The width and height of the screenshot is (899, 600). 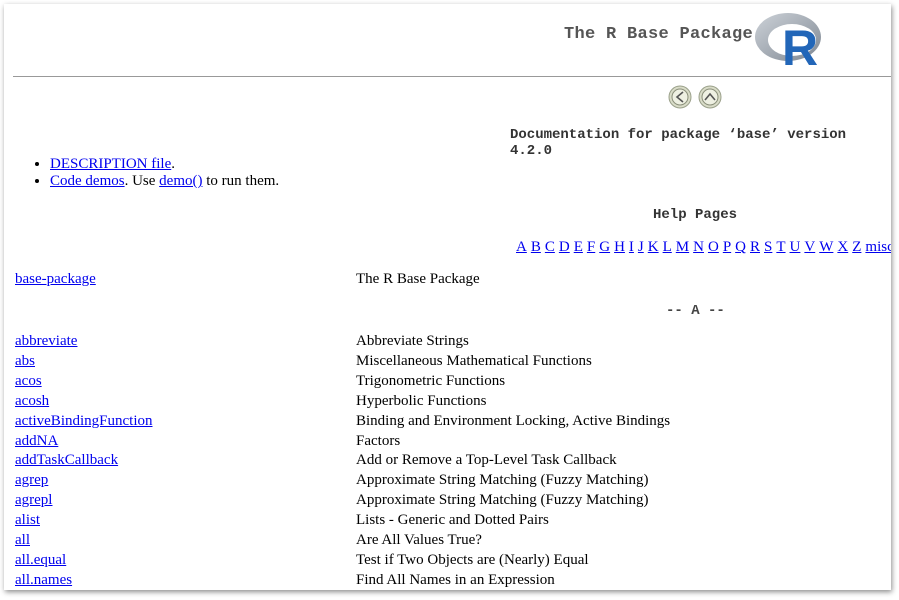 What do you see at coordinates (421, 401) in the screenshot?
I see `function-description: Hyperbolic Functions` at bounding box center [421, 401].